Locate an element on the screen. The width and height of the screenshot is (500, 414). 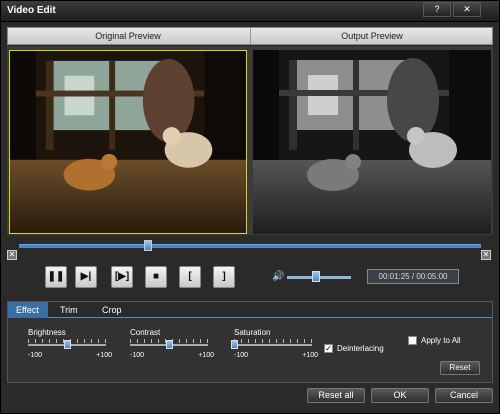
window-title: Video Edit is located at coordinates (31, 10).